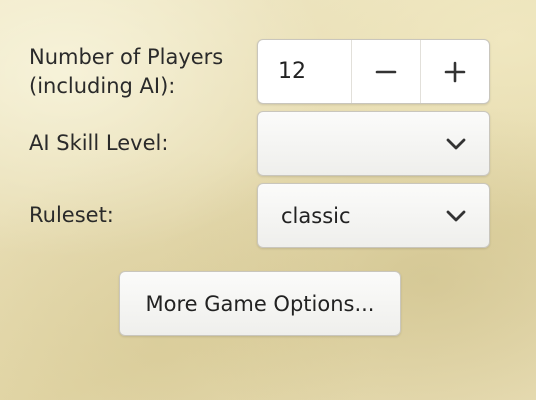  I want to click on players-label-line1: Number of Players, so click(126, 57).